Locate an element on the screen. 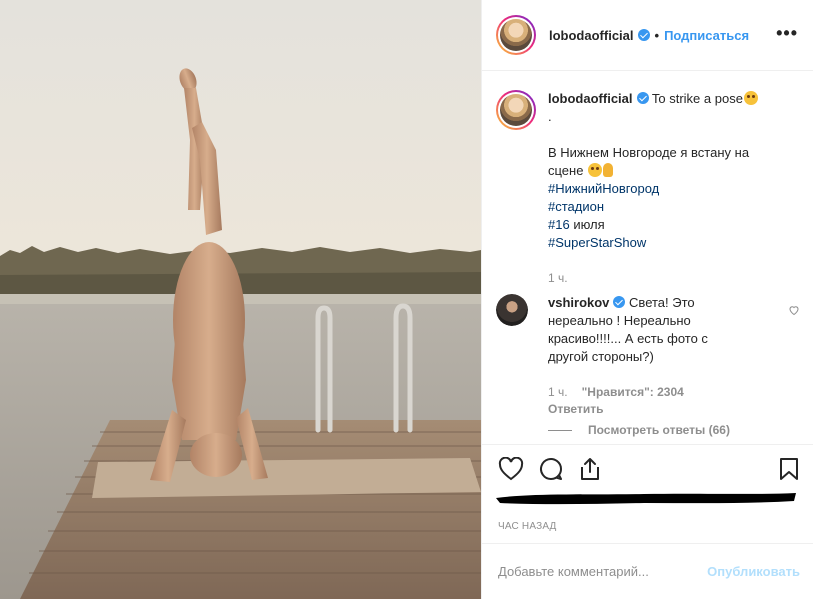 The image size is (813, 599). hashtag-stadium: #стадион is located at coordinates (576, 206).